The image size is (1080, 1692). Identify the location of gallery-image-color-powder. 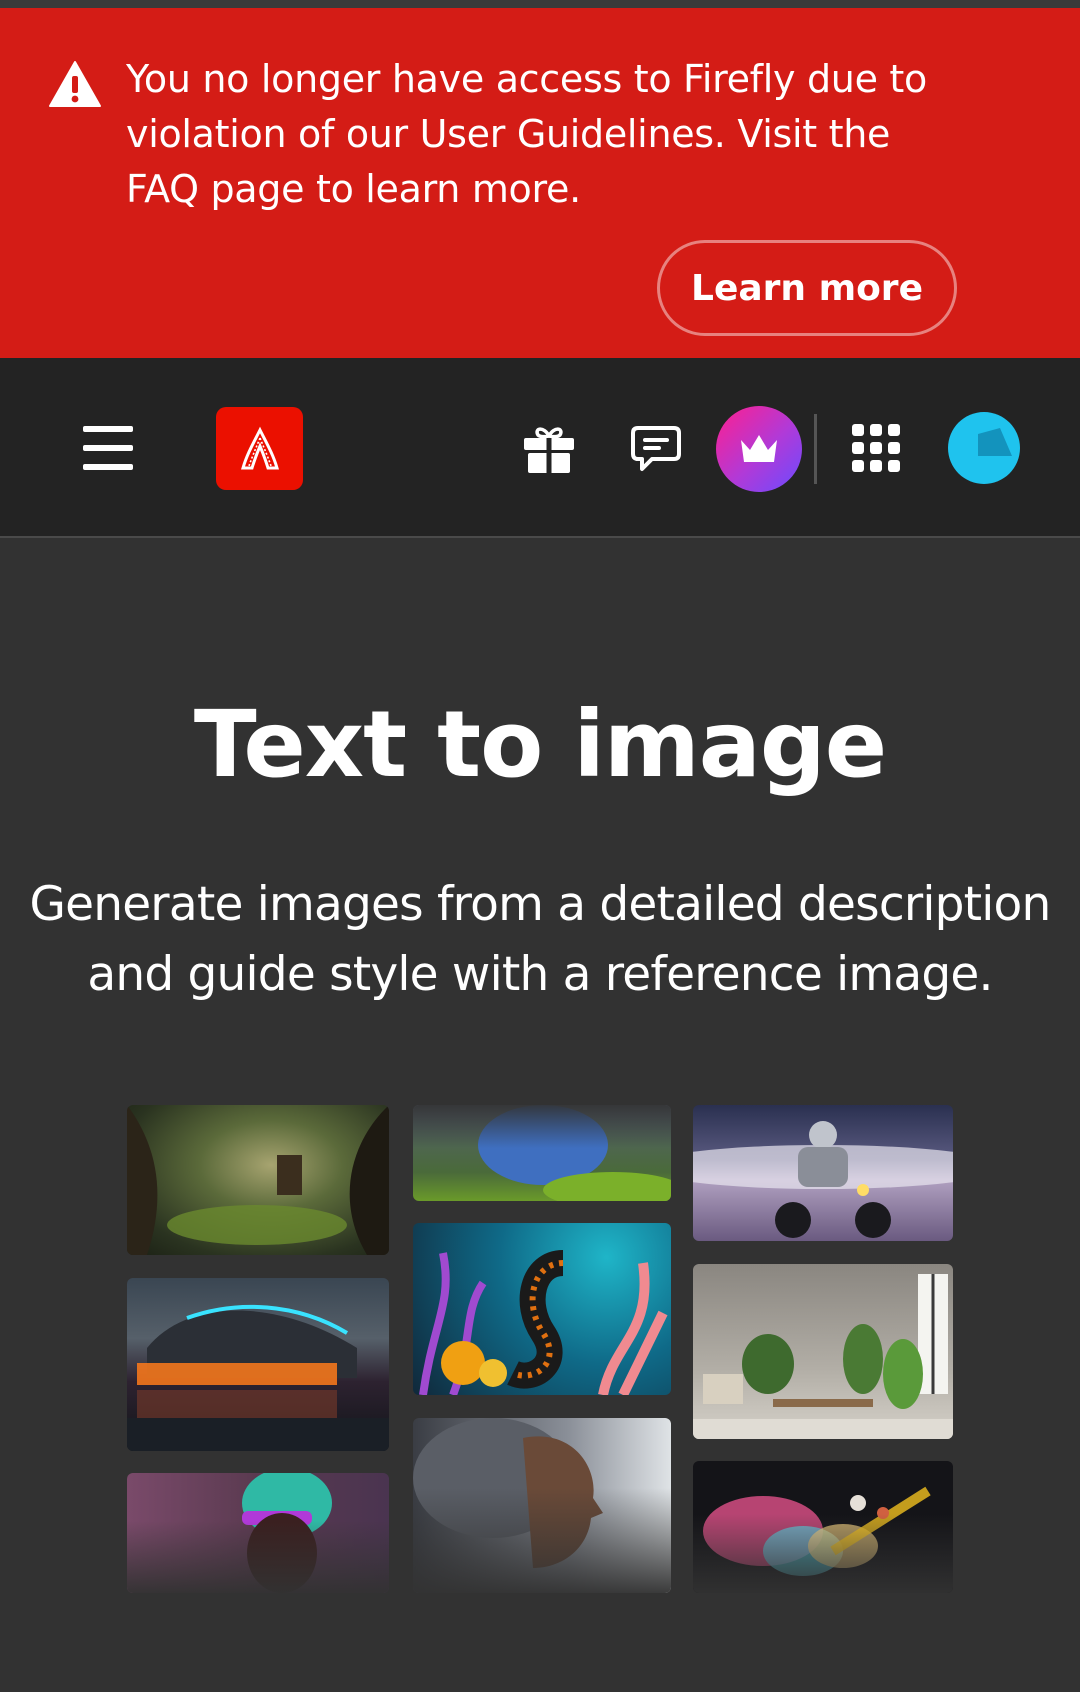
(823, 1527).